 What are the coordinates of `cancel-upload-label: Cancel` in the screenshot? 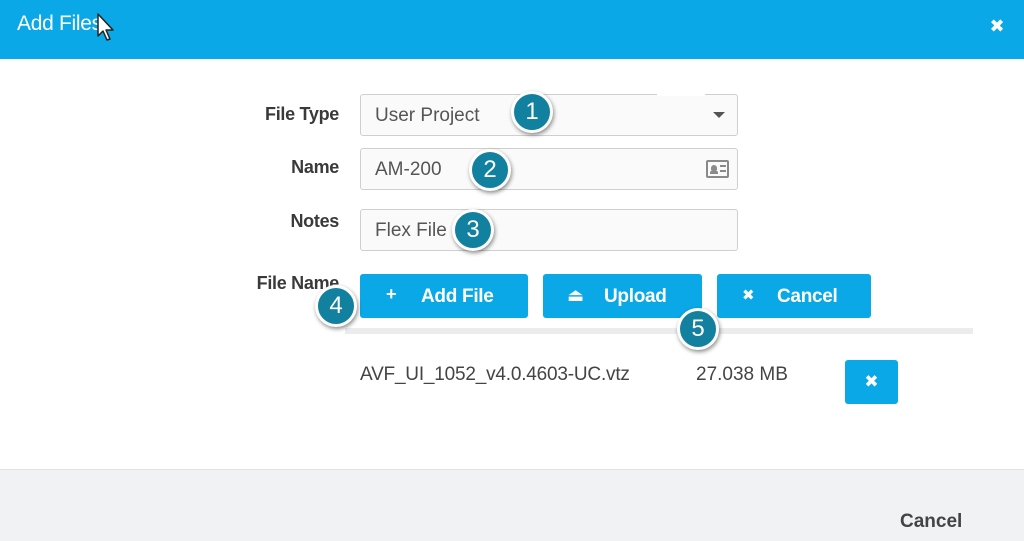 It's located at (807, 296).